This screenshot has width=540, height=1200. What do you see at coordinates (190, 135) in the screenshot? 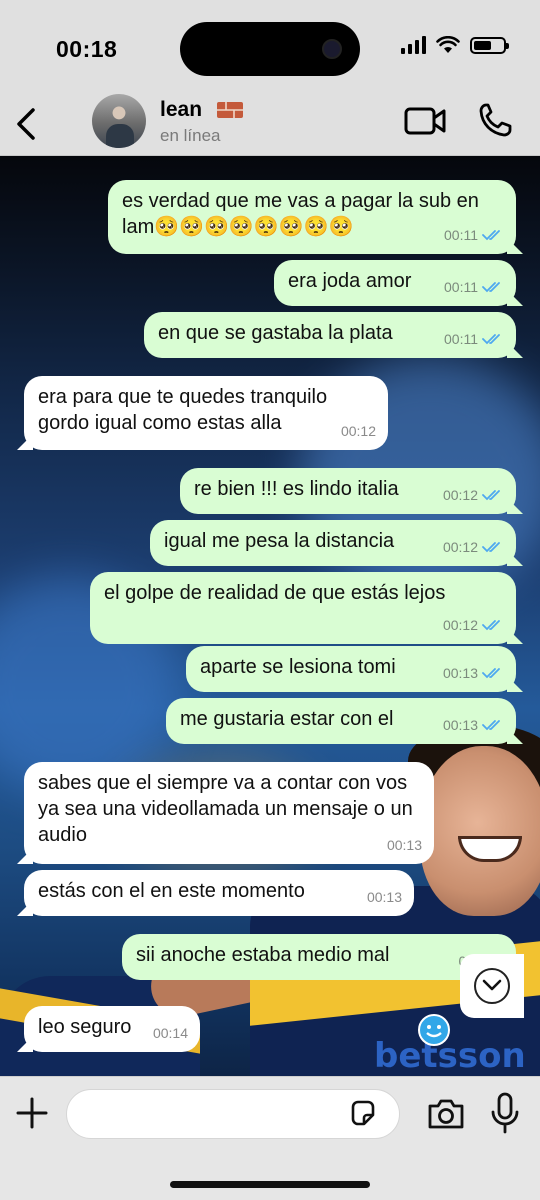
I see `contact-status: en línea` at bounding box center [190, 135].